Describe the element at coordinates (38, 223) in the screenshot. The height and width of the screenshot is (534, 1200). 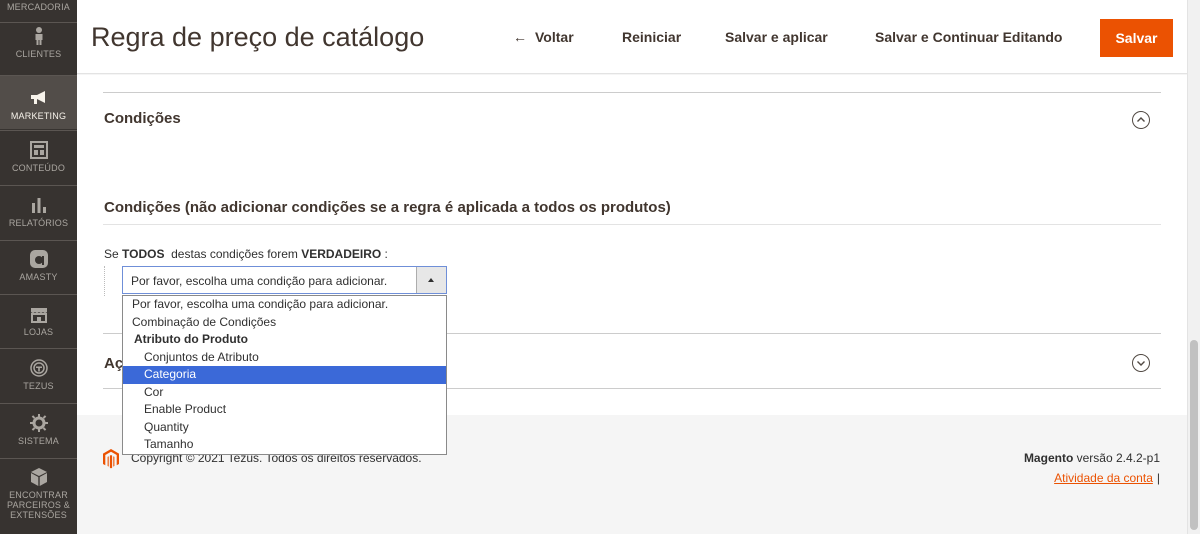
I see `nav-item-label: RELATÓRIOS` at that location.